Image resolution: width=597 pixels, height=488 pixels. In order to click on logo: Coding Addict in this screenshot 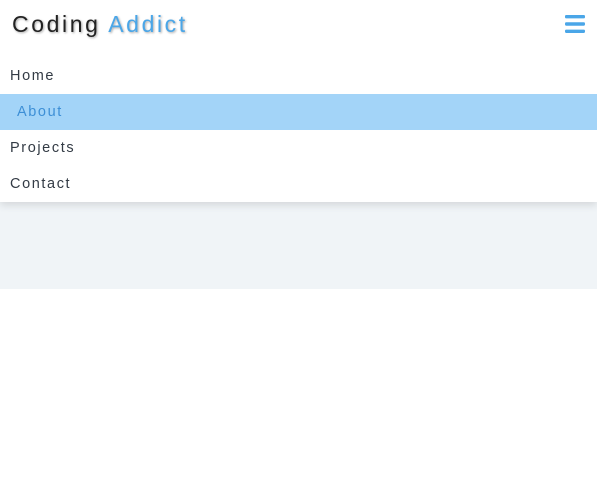, I will do `click(100, 24)`.